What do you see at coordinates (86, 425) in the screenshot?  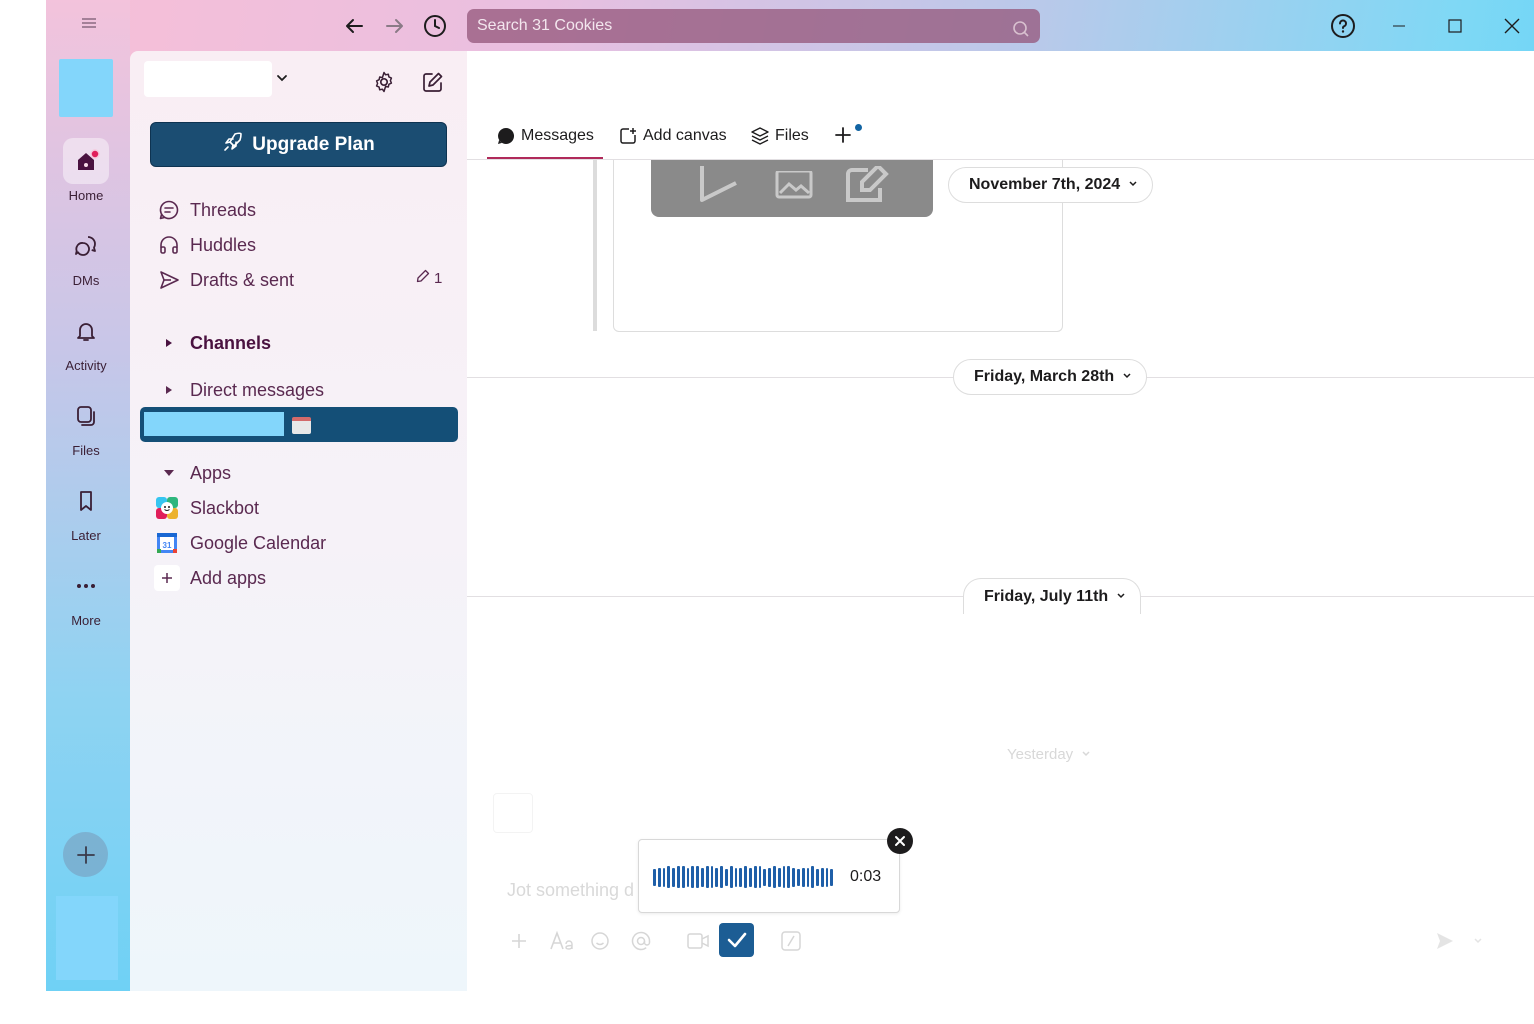 I see `rail-files: Files` at bounding box center [86, 425].